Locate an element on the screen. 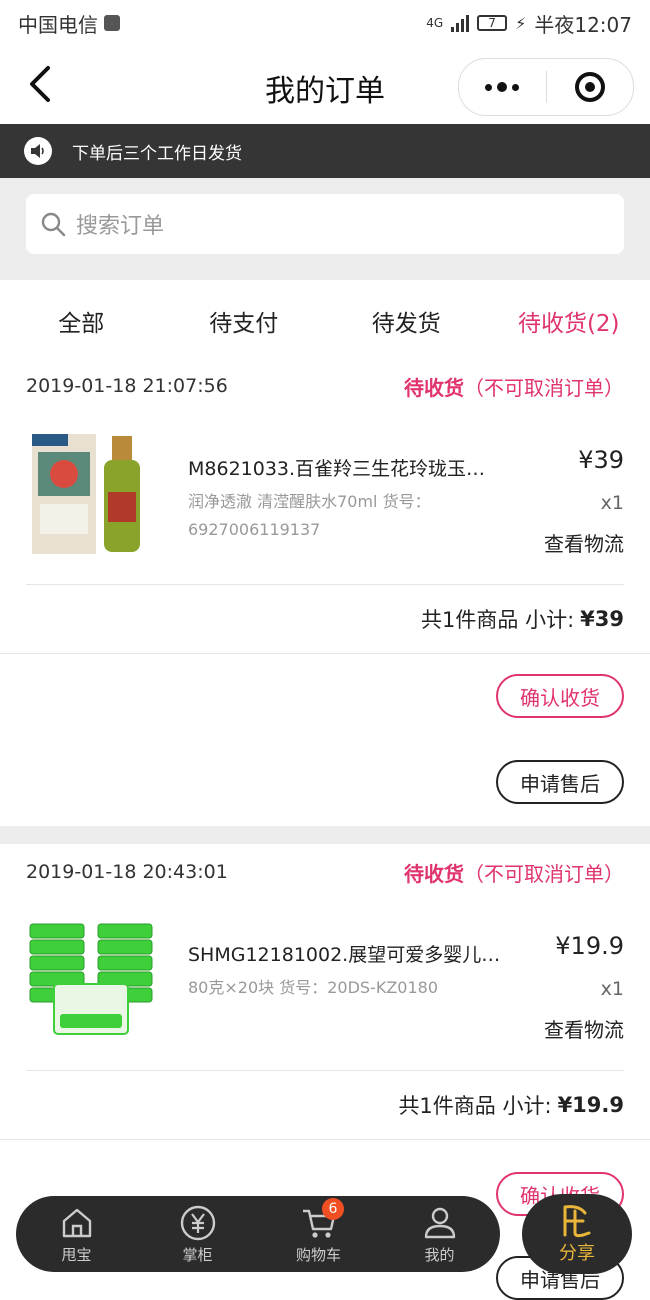  mini-program-capsule is located at coordinates (546, 87).